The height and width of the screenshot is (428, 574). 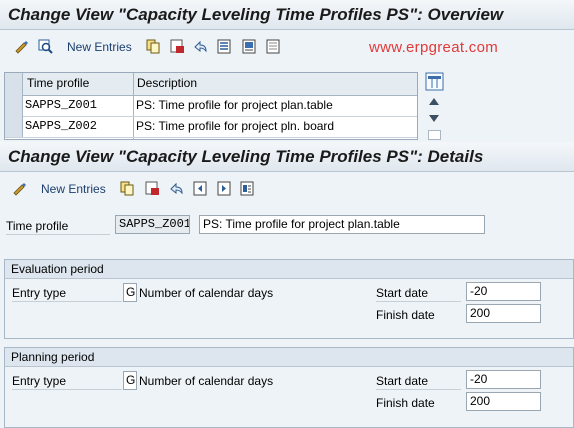 What do you see at coordinates (235, 126) in the screenshot?
I see `table-cell-description: PS: Time profile for project pln. board` at bounding box center [235, 126].